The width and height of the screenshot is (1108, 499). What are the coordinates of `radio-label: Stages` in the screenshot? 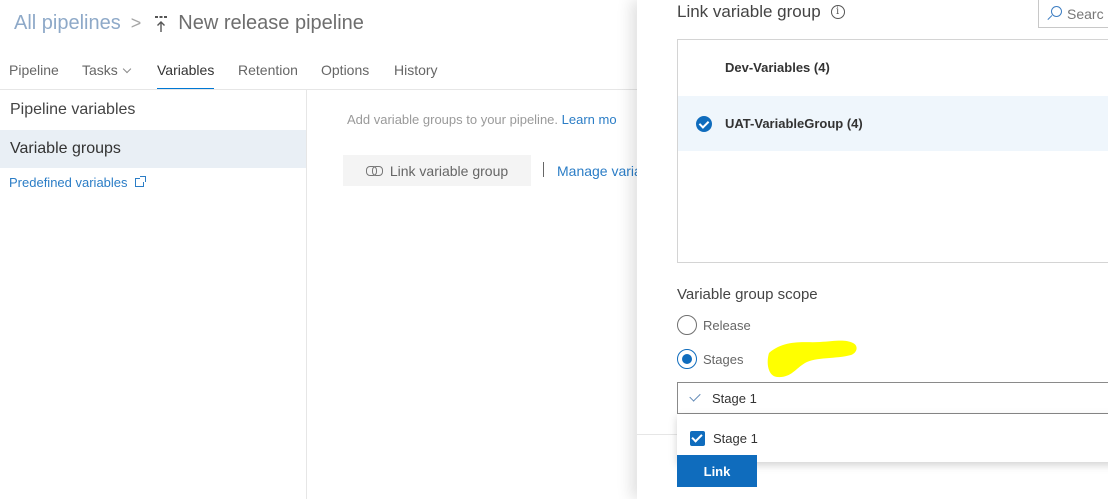 It's located at (723, 359).